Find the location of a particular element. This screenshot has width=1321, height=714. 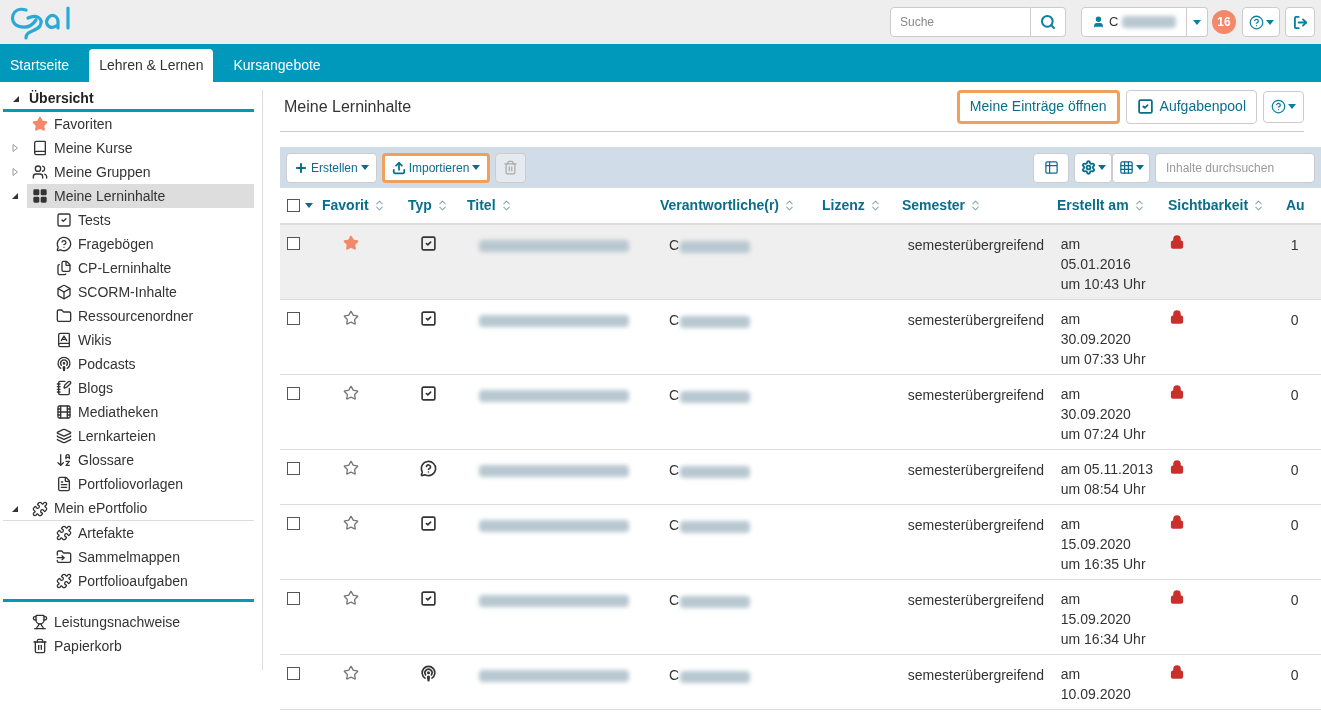

sidebar-item: Mein ePortfolio is located at coordinates (140, 508).